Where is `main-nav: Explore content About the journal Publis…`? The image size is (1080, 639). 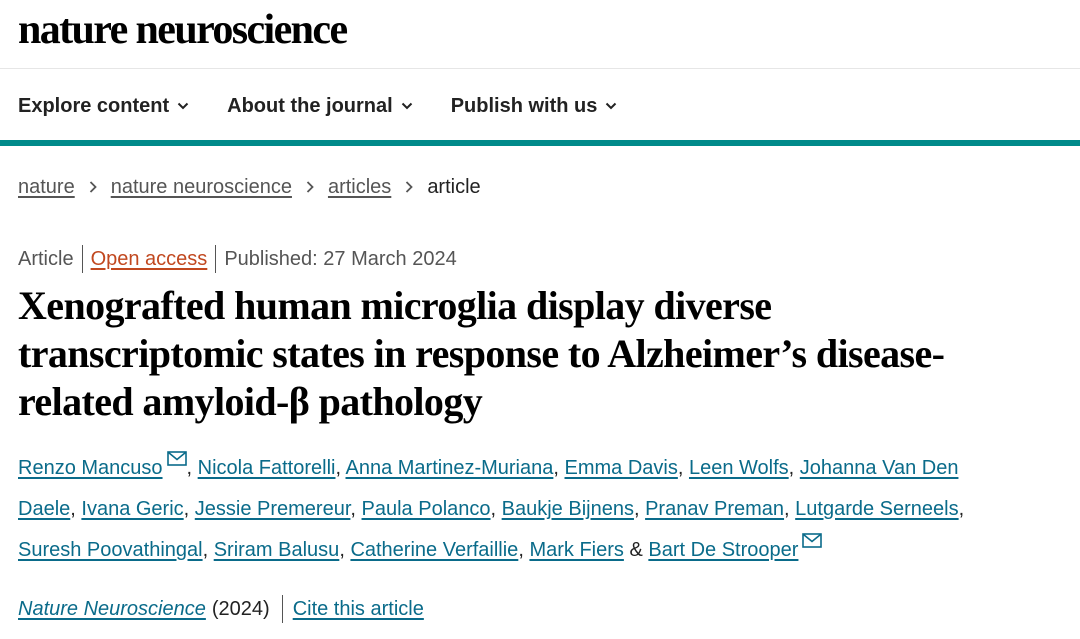
main-nav: Explore content About the journal Publis… is located at coordinates (317, 106).